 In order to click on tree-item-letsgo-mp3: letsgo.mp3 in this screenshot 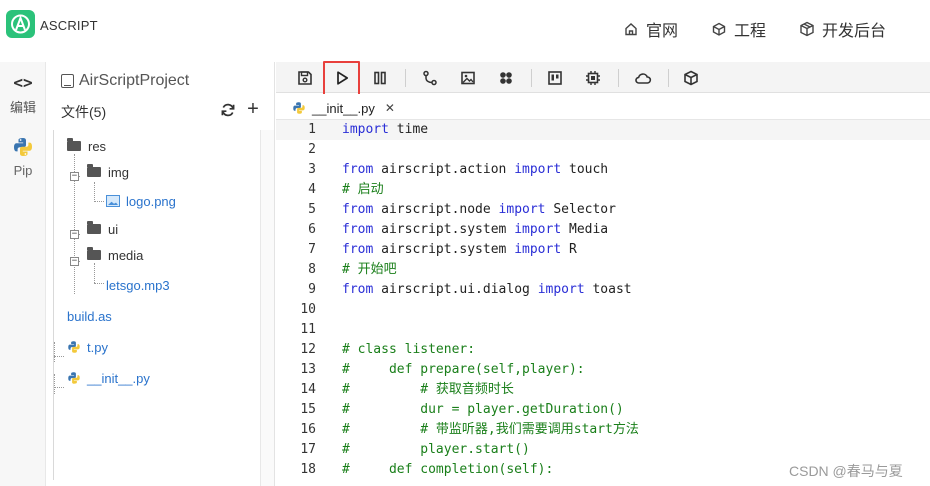, I will do `click(138, 285)`.